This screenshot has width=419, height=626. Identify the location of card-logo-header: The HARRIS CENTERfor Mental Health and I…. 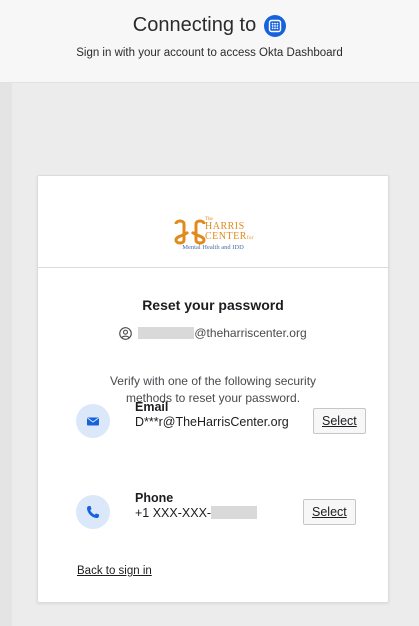
(213, 222).